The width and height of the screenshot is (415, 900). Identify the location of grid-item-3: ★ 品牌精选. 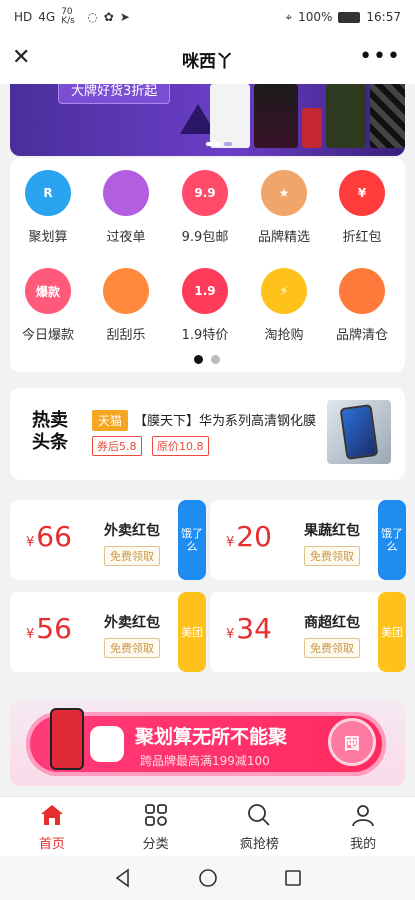
(284, 207).